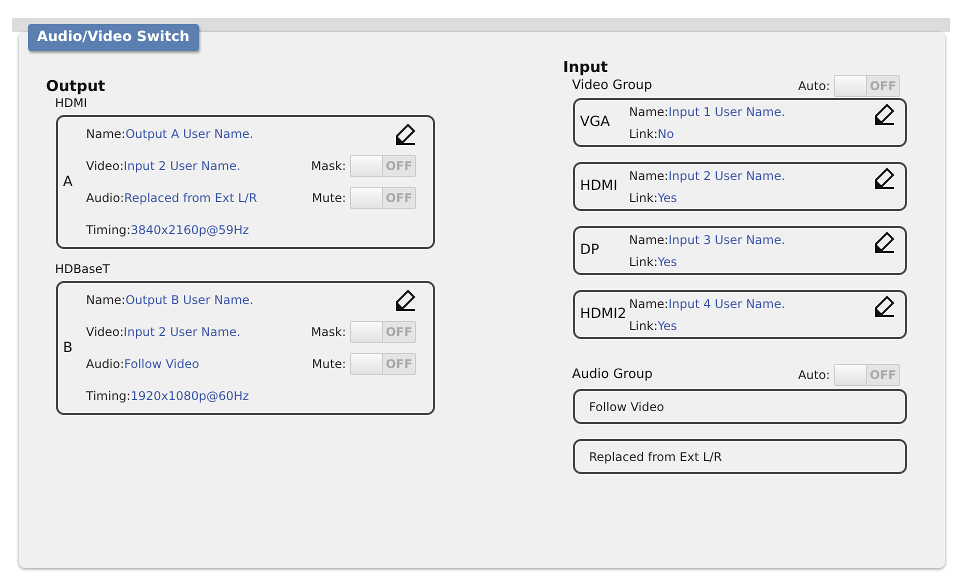 This screenshot has height=582, width=960. I want to click on input-card: VGA Name:Input 1 User Name. Link:No, so click(740, 122).